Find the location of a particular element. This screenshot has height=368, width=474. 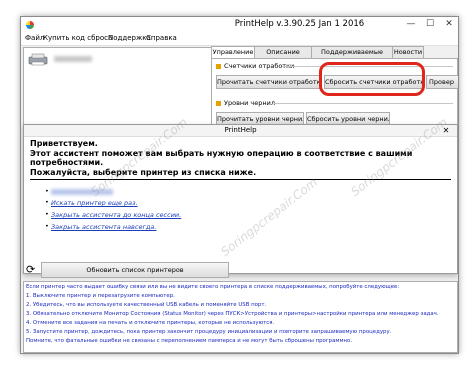

tab-error-descriptions: Описание ошибок is located at coordinates (283, 56).